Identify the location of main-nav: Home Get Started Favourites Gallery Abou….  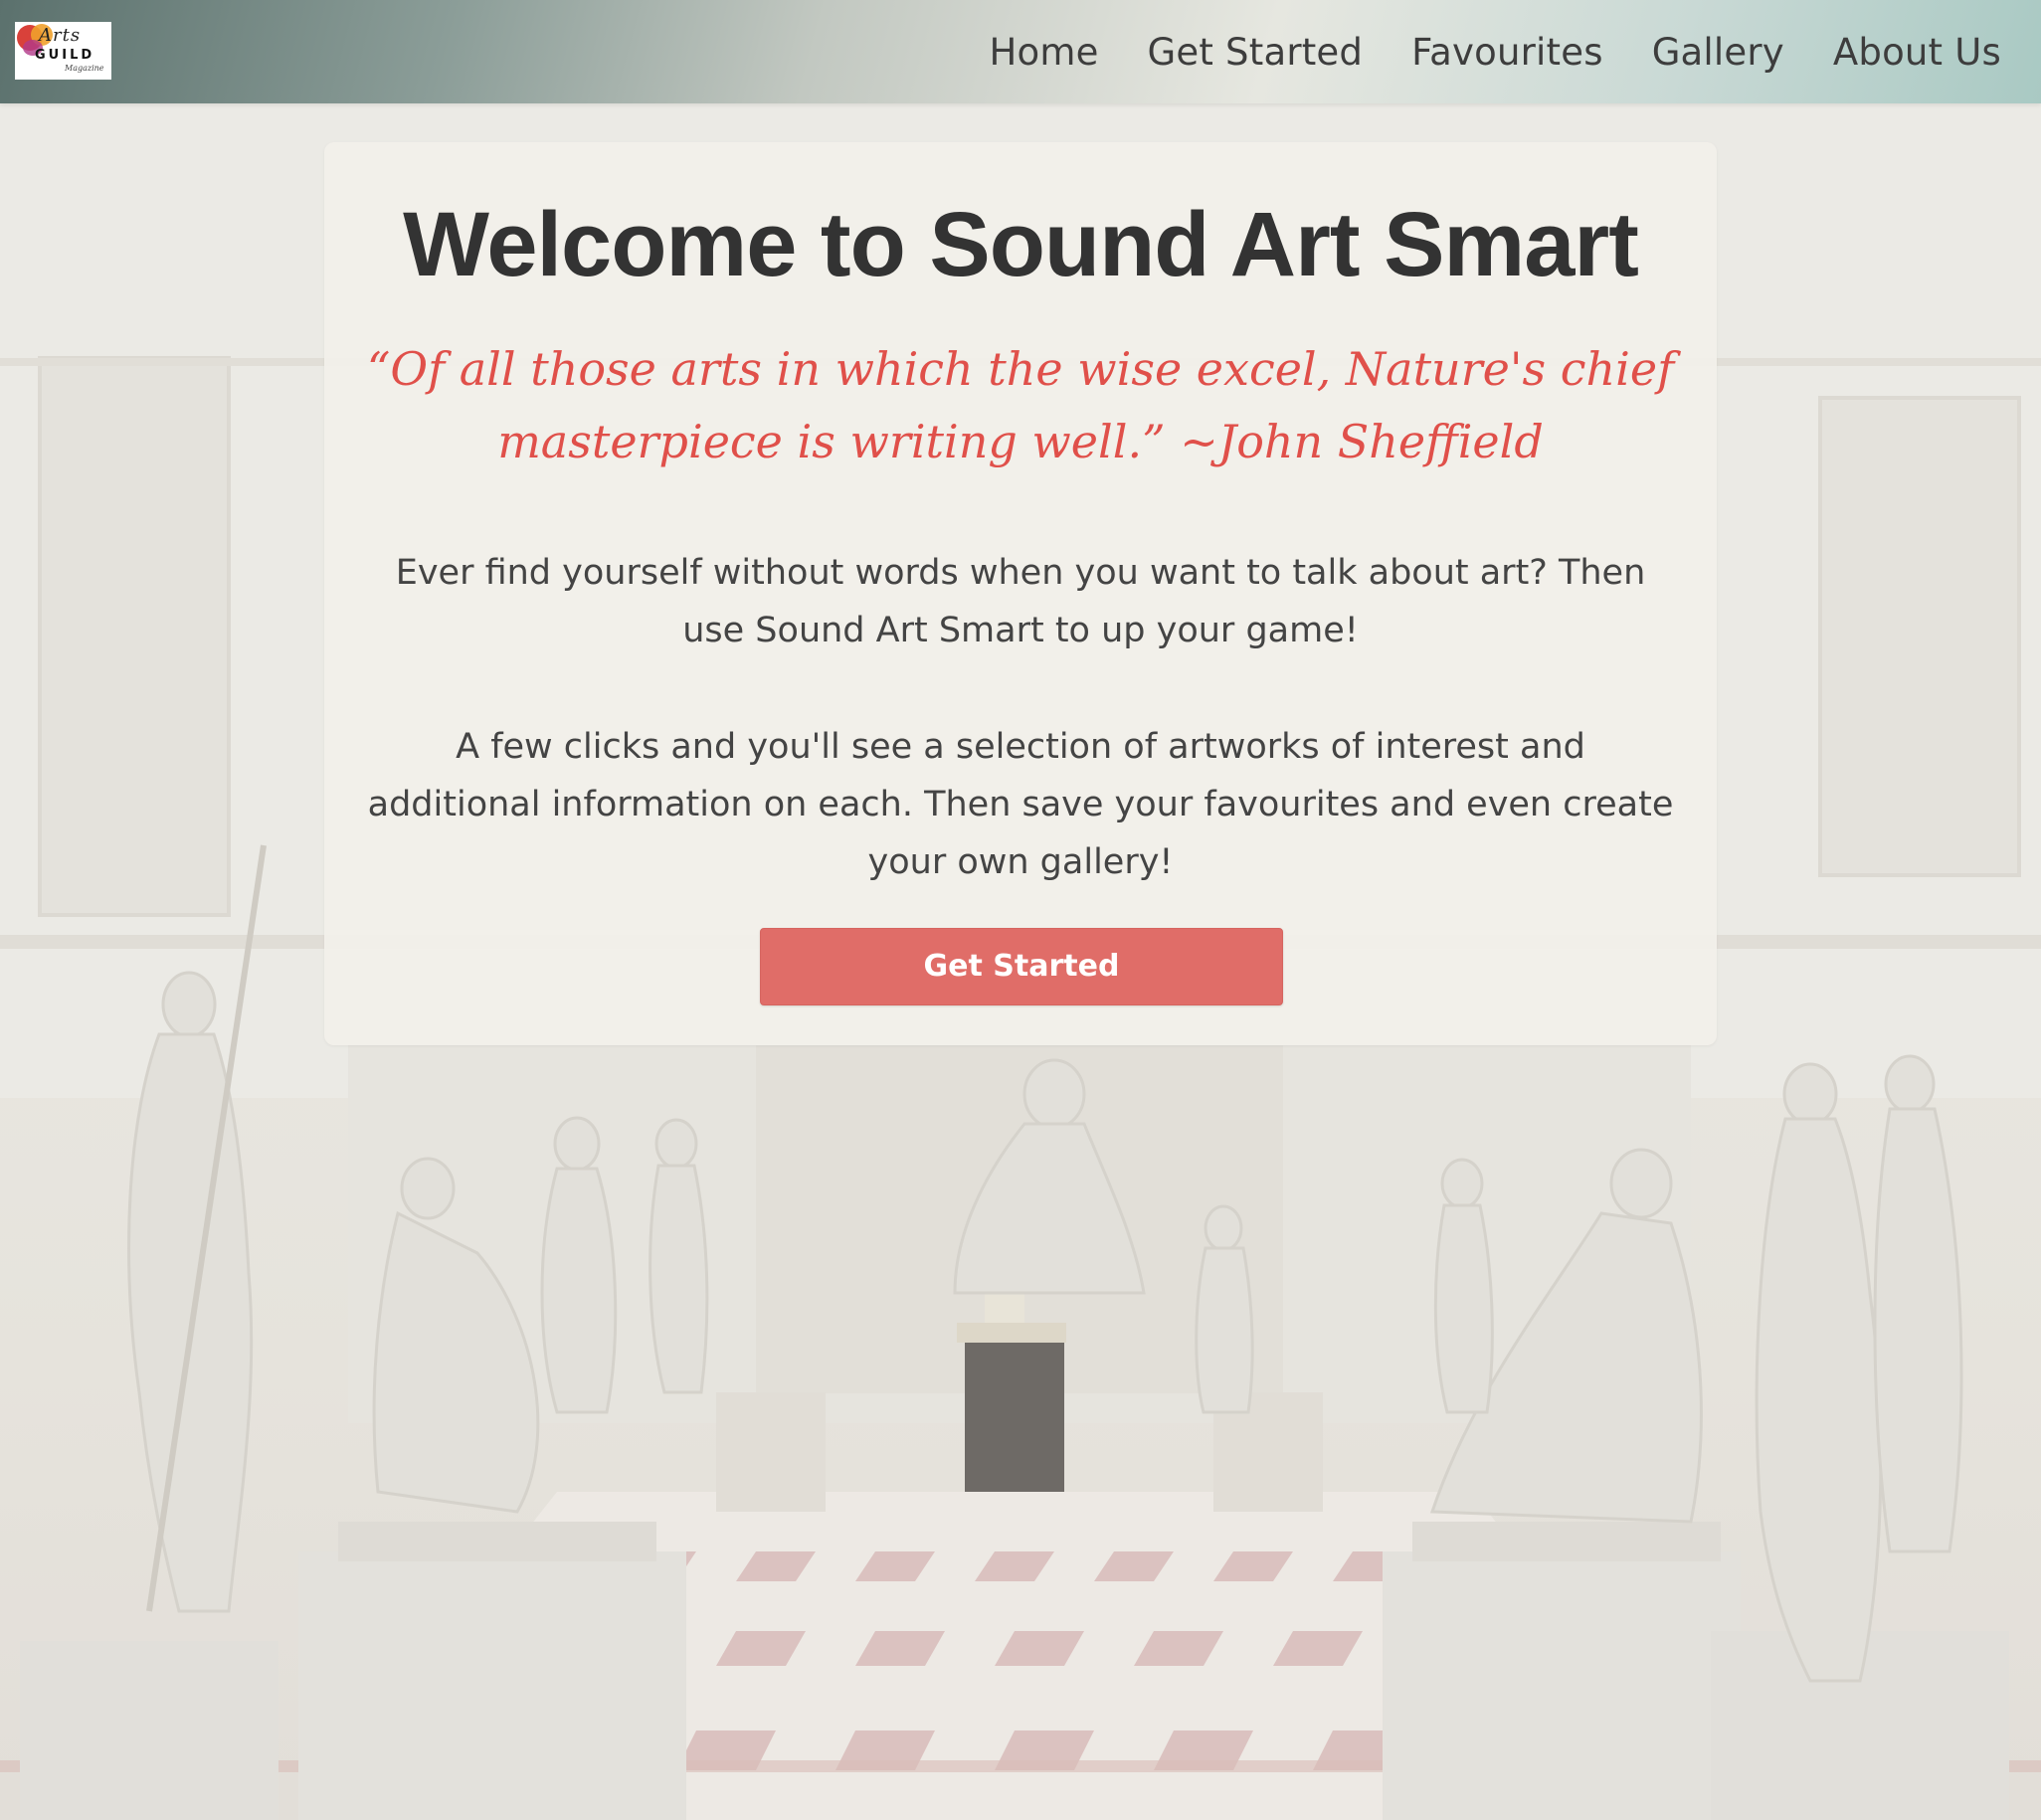
(1495, 51).